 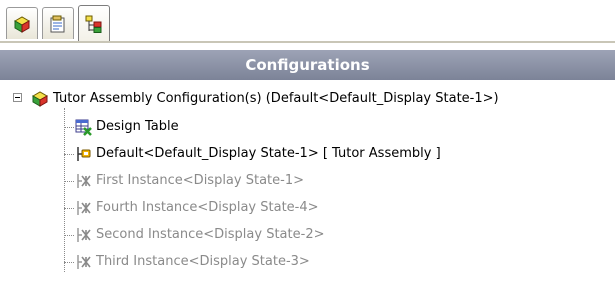 I want to click on panel-title: Configurations, so click(x=307, y=65).